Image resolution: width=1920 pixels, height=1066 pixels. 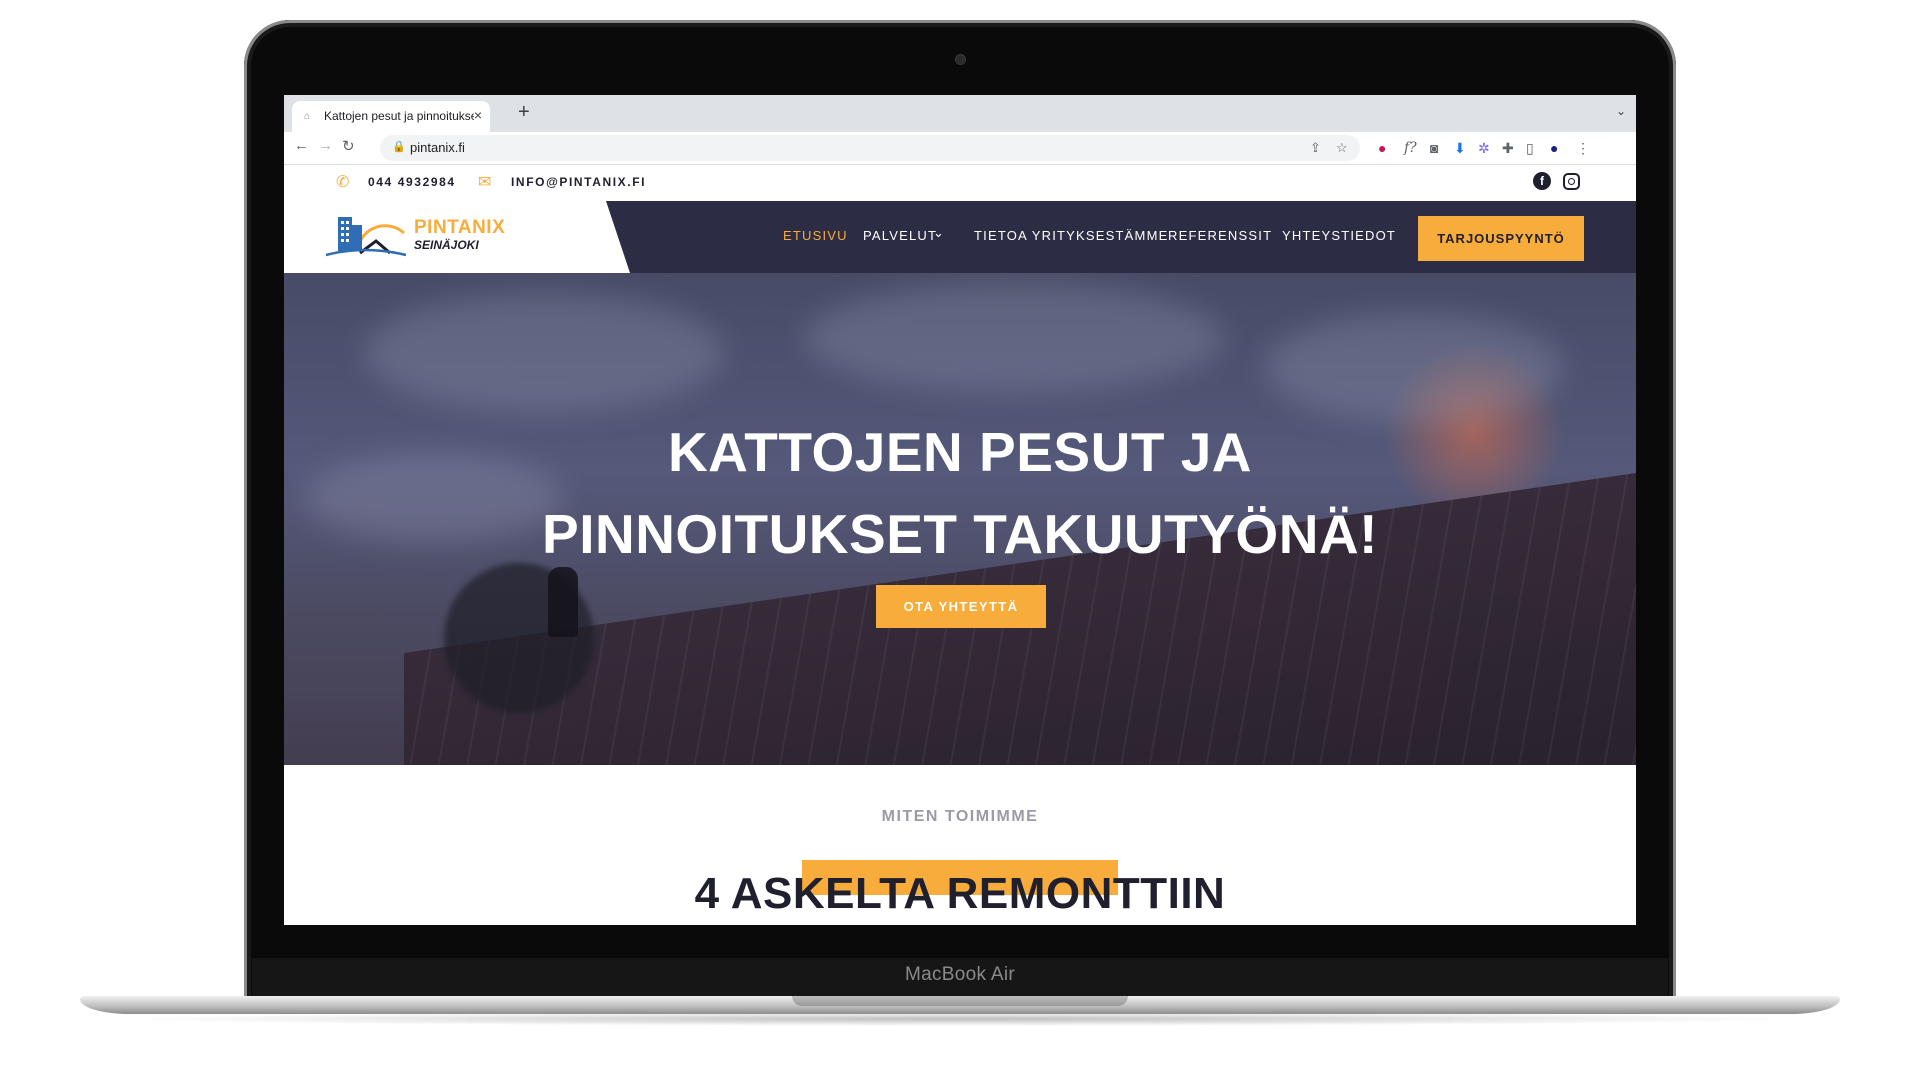 What do you see at coordinates (578, 182) in the screenshot?
I see `email-link: INFO@PINTANIX.FI` at bounding box center [578, 182].